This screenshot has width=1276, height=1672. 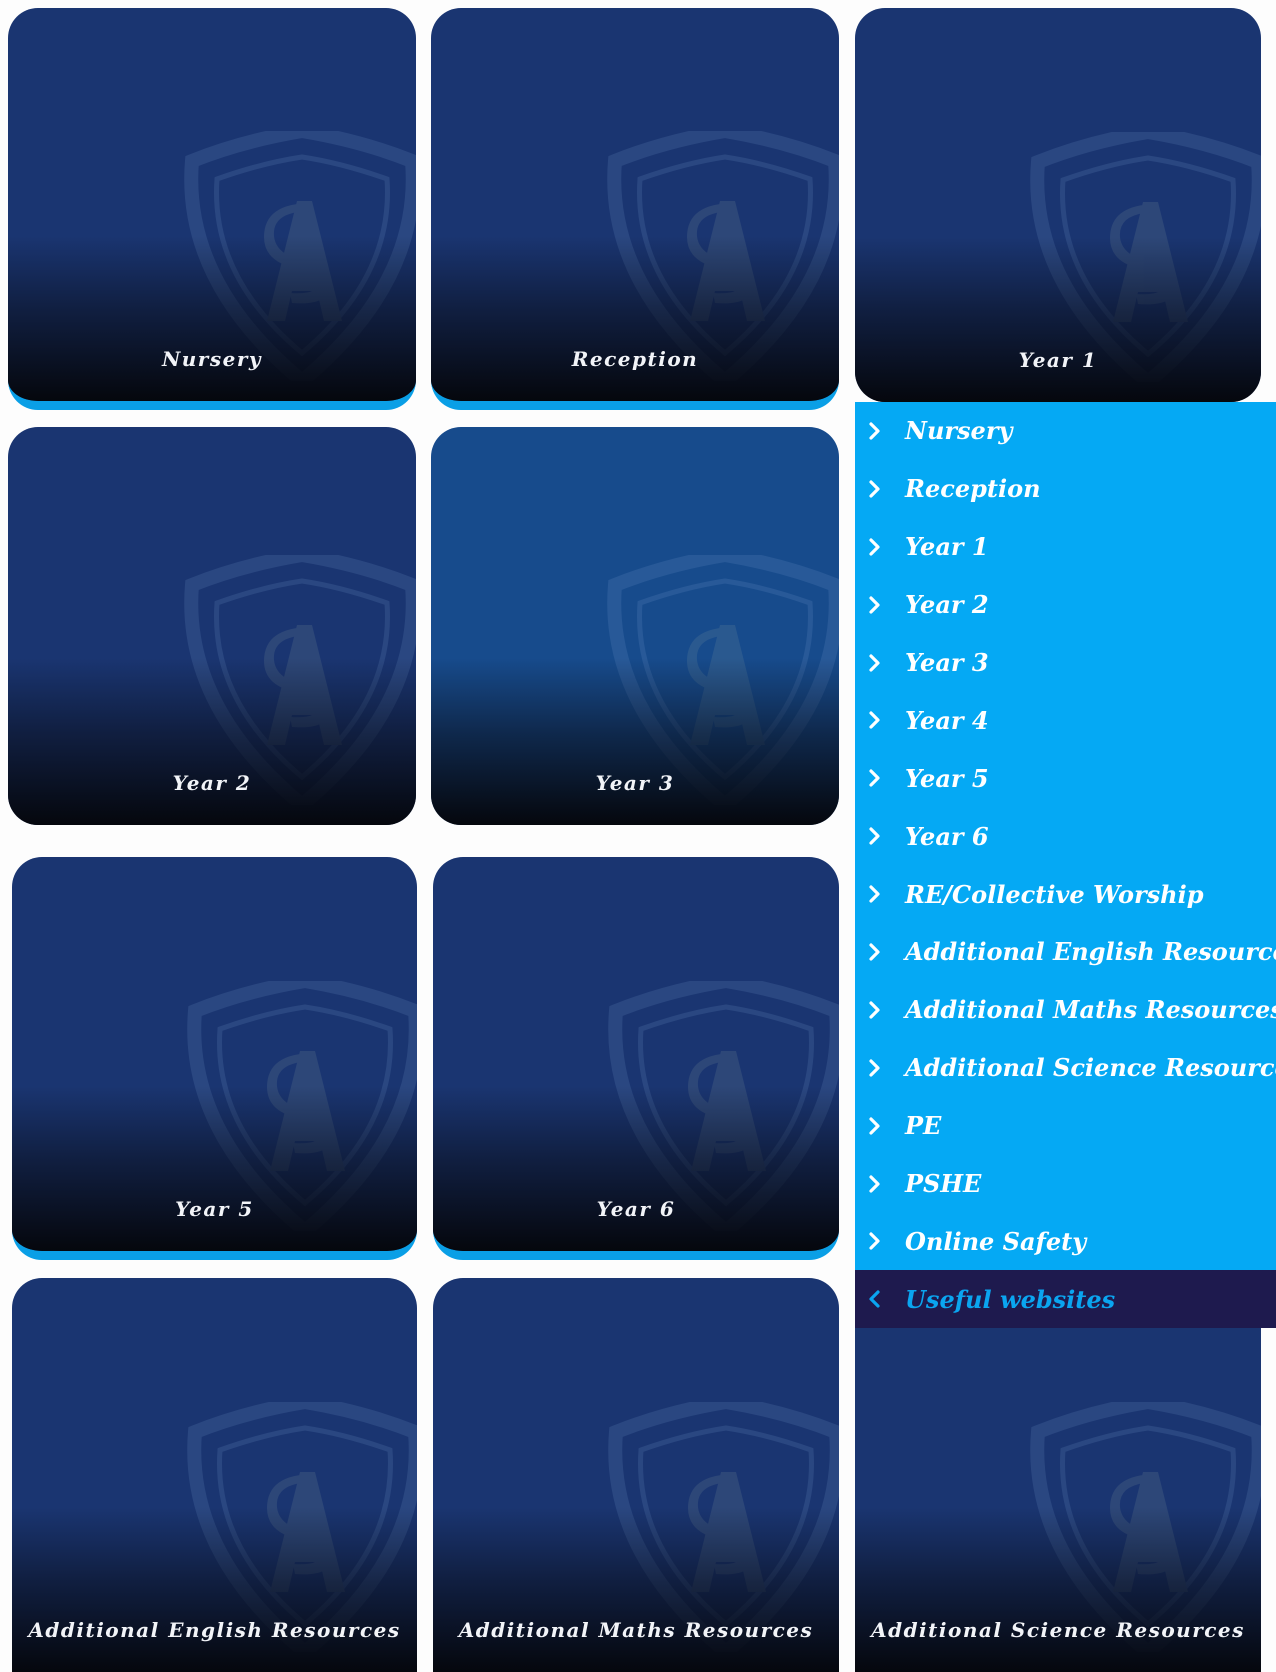 What do you see at coordinates (636, 1475) in the screenshot?
I see `tile-additional-maths: Additional Maths Resources` at bounding box center [636, 1475].